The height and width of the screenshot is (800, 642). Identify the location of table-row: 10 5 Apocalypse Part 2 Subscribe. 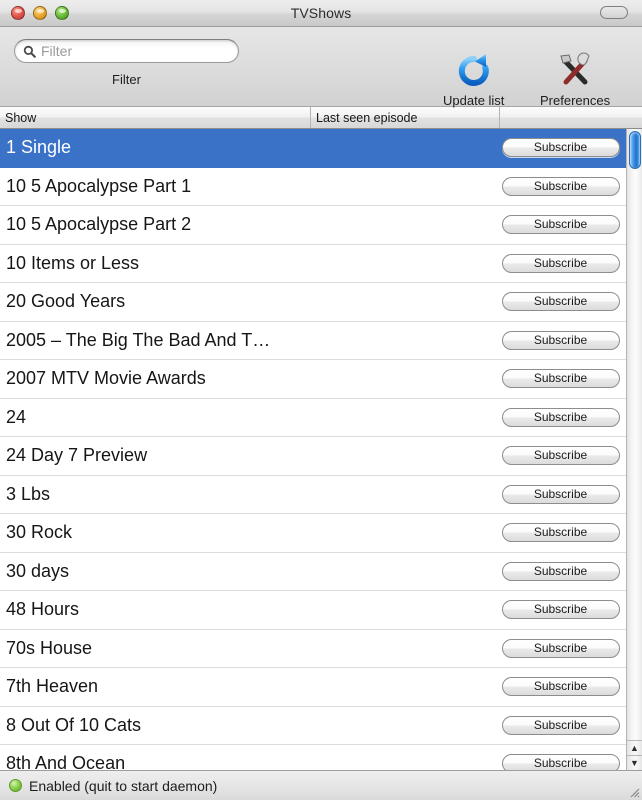
(313, 225).